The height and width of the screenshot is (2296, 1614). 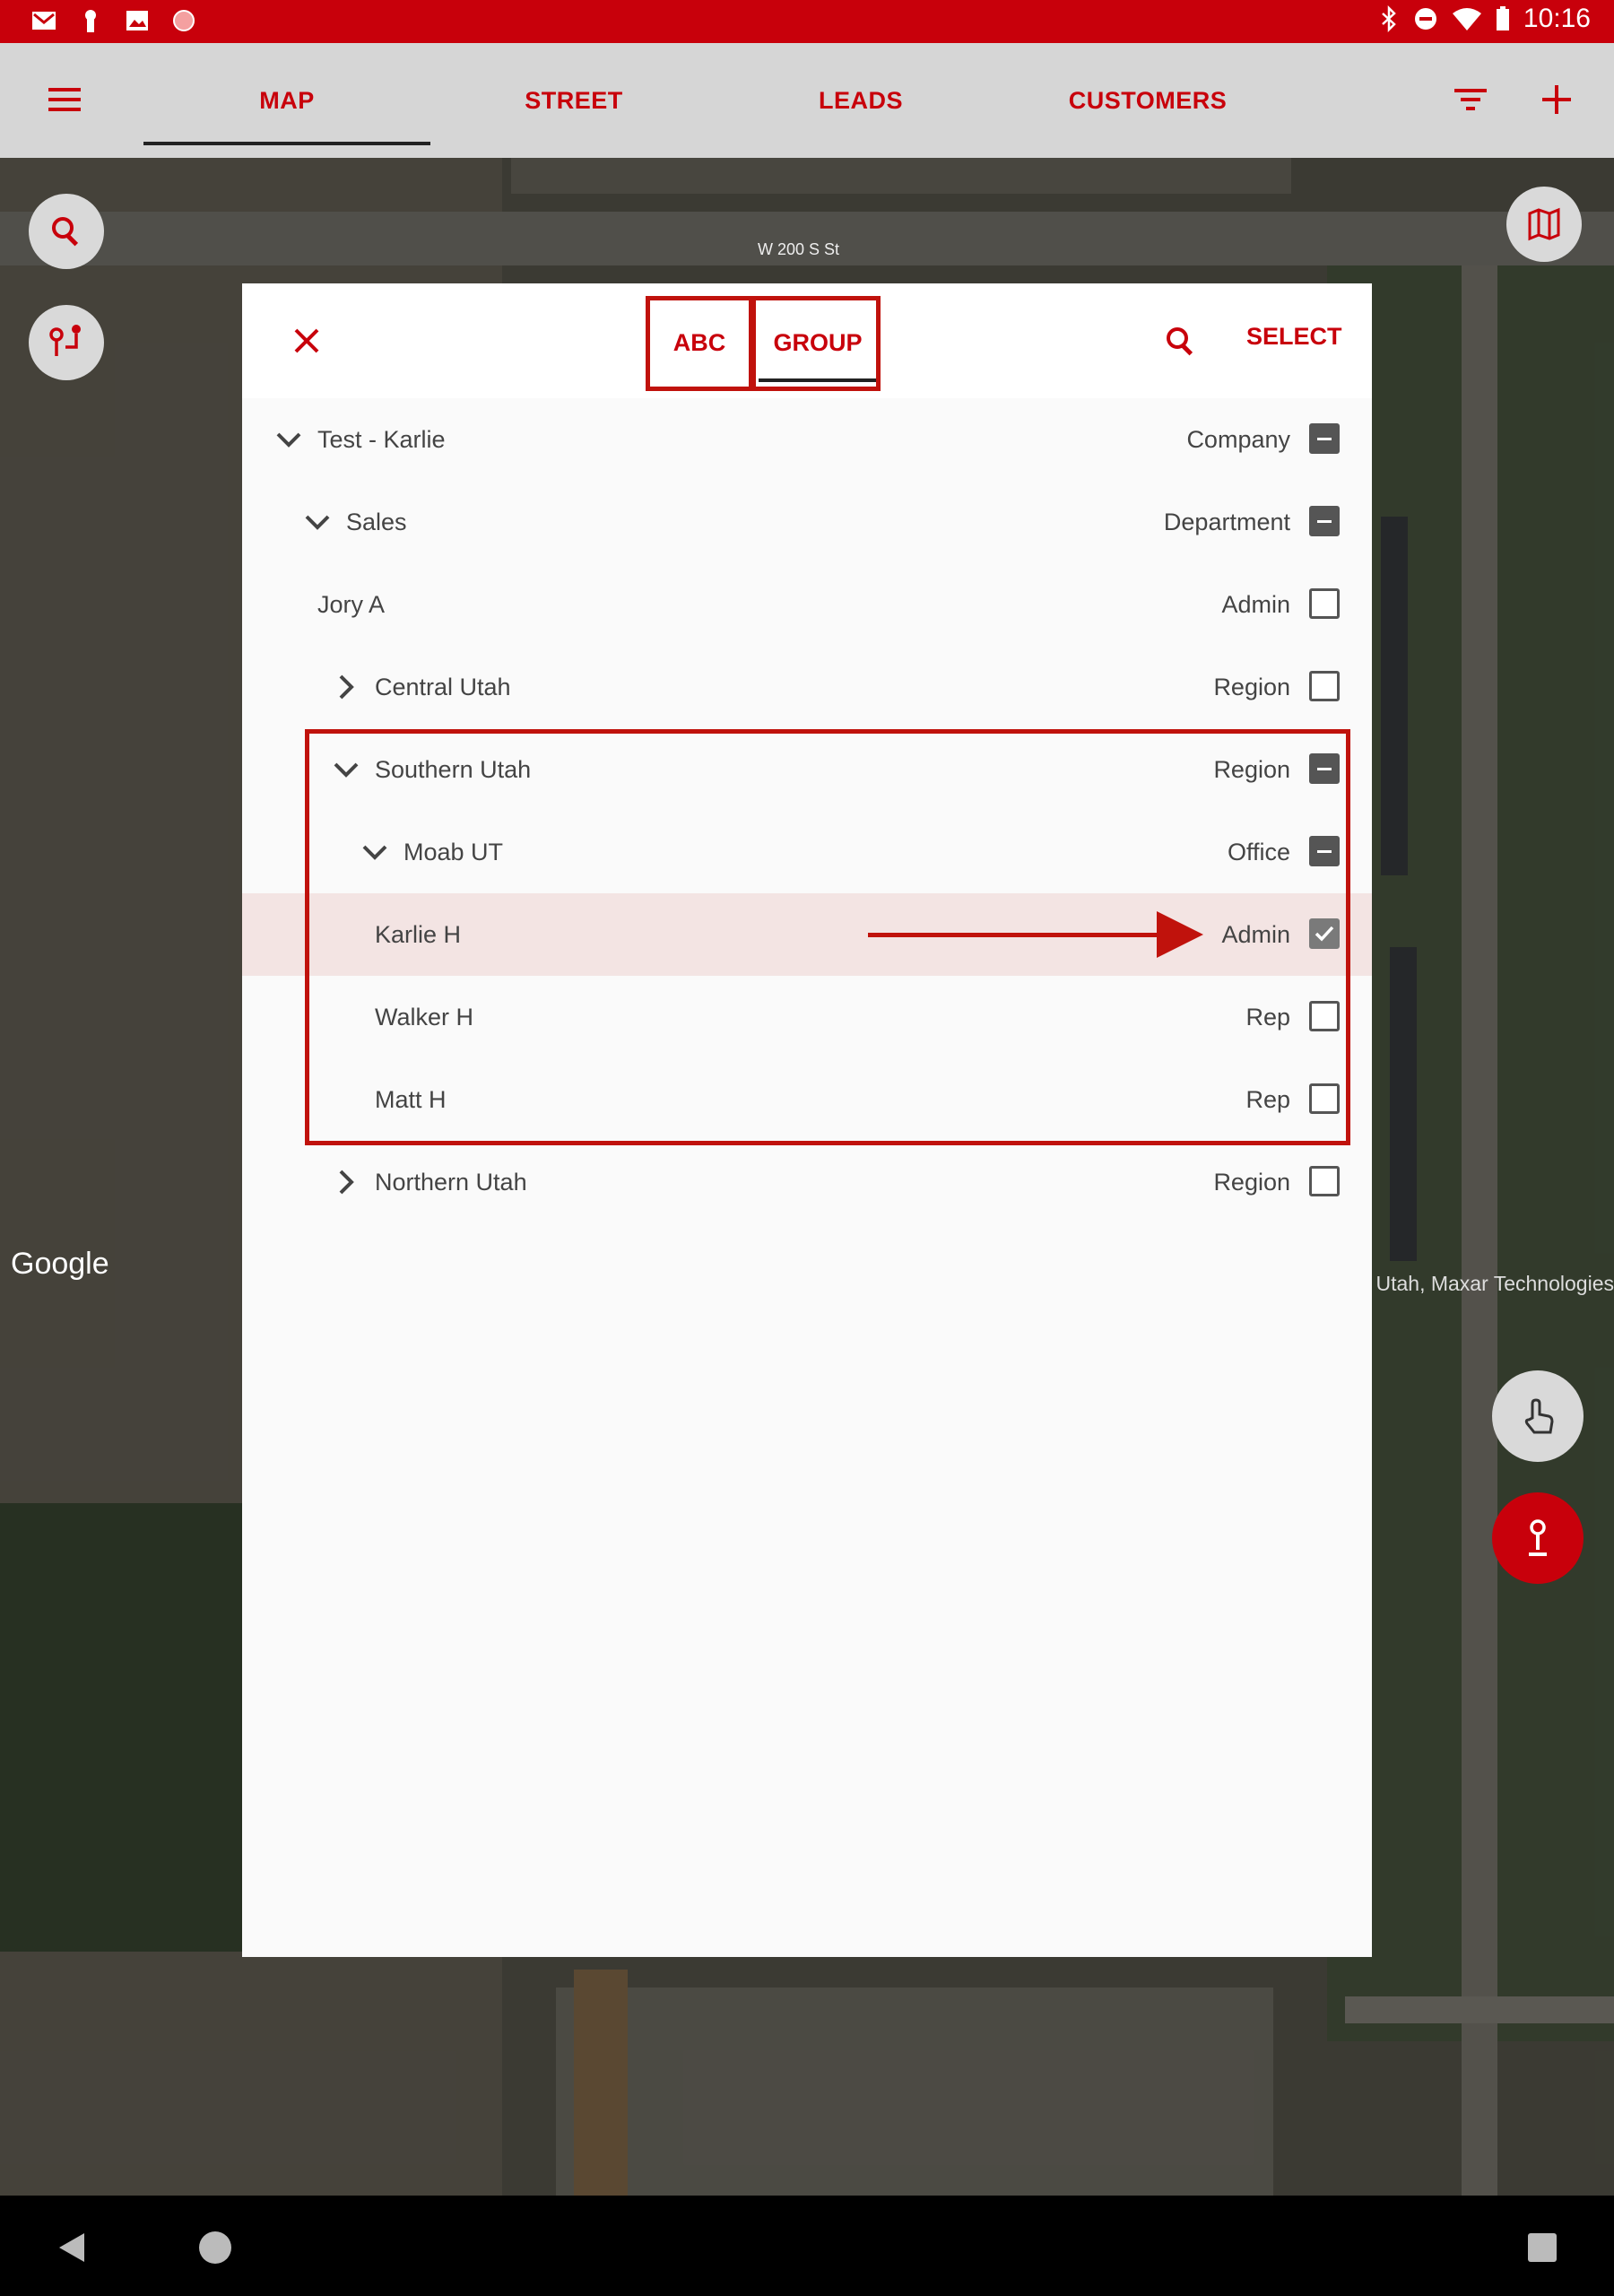 I want to click on dialog-header: ABC GROUP SELECT, so click(x=807, y=340).